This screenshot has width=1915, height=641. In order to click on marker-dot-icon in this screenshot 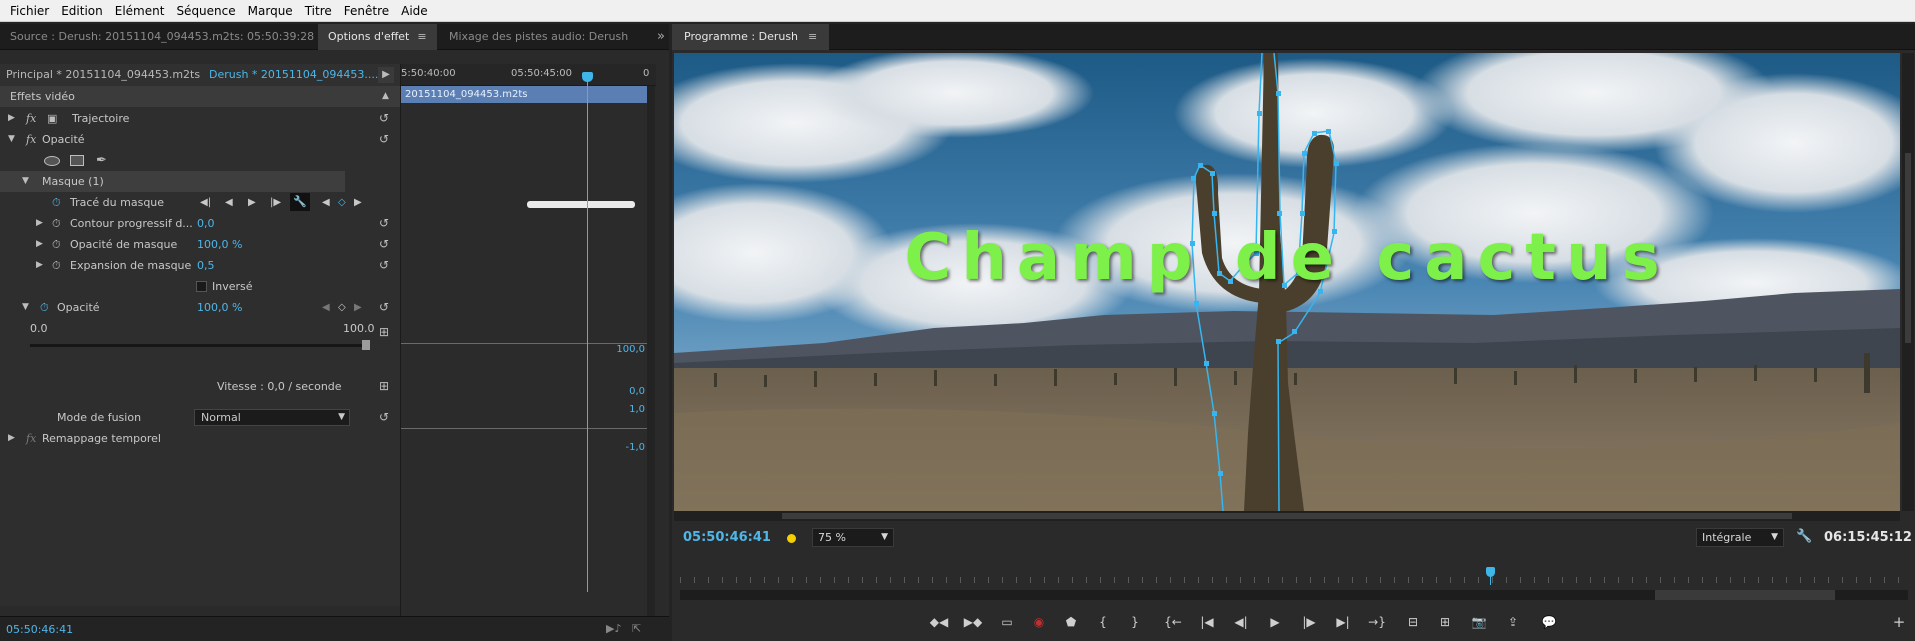, I will do `click(791, 538)`.